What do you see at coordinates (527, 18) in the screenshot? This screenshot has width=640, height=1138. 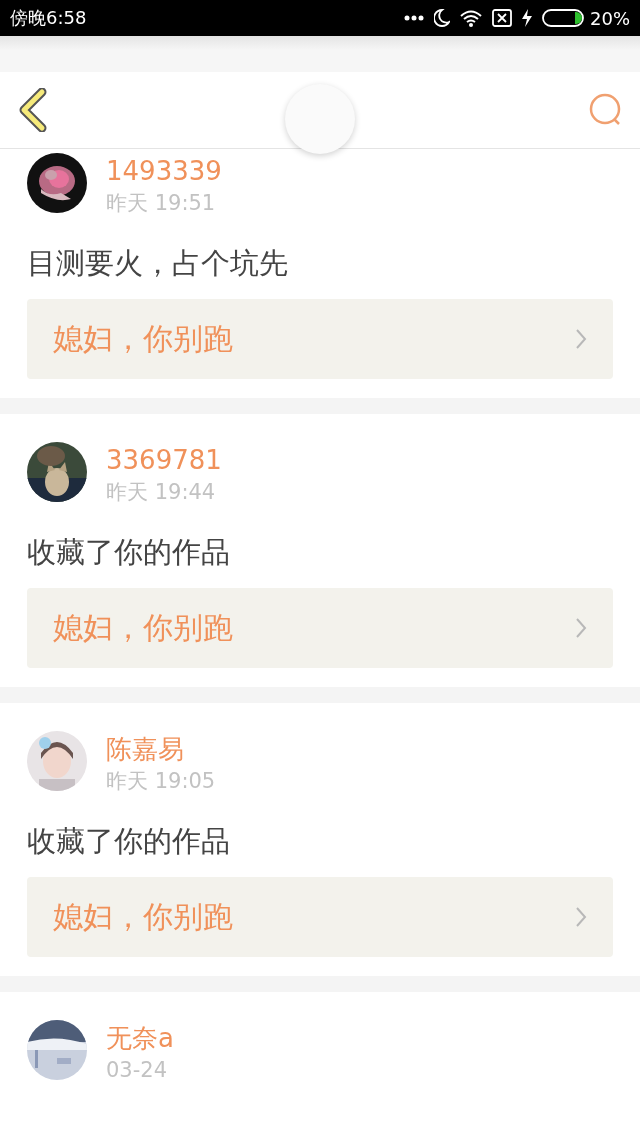 I see `charging-icon` at bounding box center [527, 18].